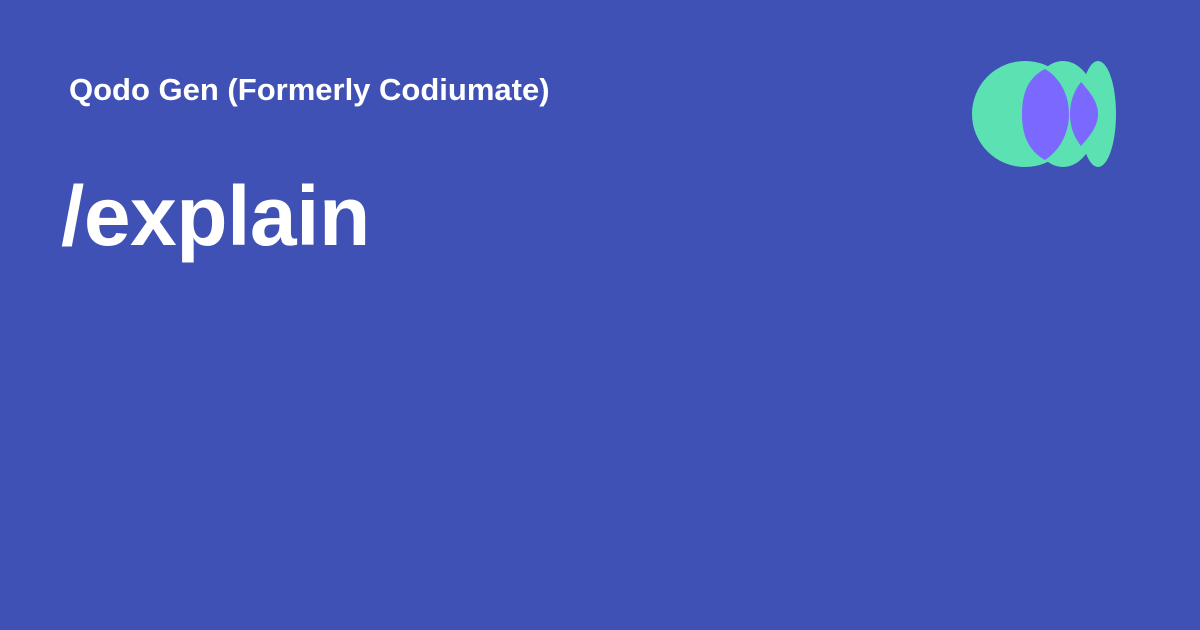 The image size is (1200, 630). Describe the element at coordinates (215, 216) in the screenshot. I see `command-title: /explain` at that location.